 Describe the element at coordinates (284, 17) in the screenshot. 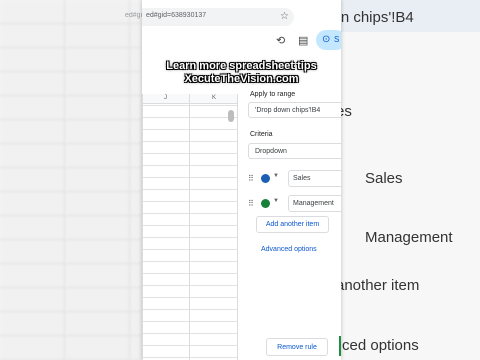

I see `star-icon: ☆` at that location.